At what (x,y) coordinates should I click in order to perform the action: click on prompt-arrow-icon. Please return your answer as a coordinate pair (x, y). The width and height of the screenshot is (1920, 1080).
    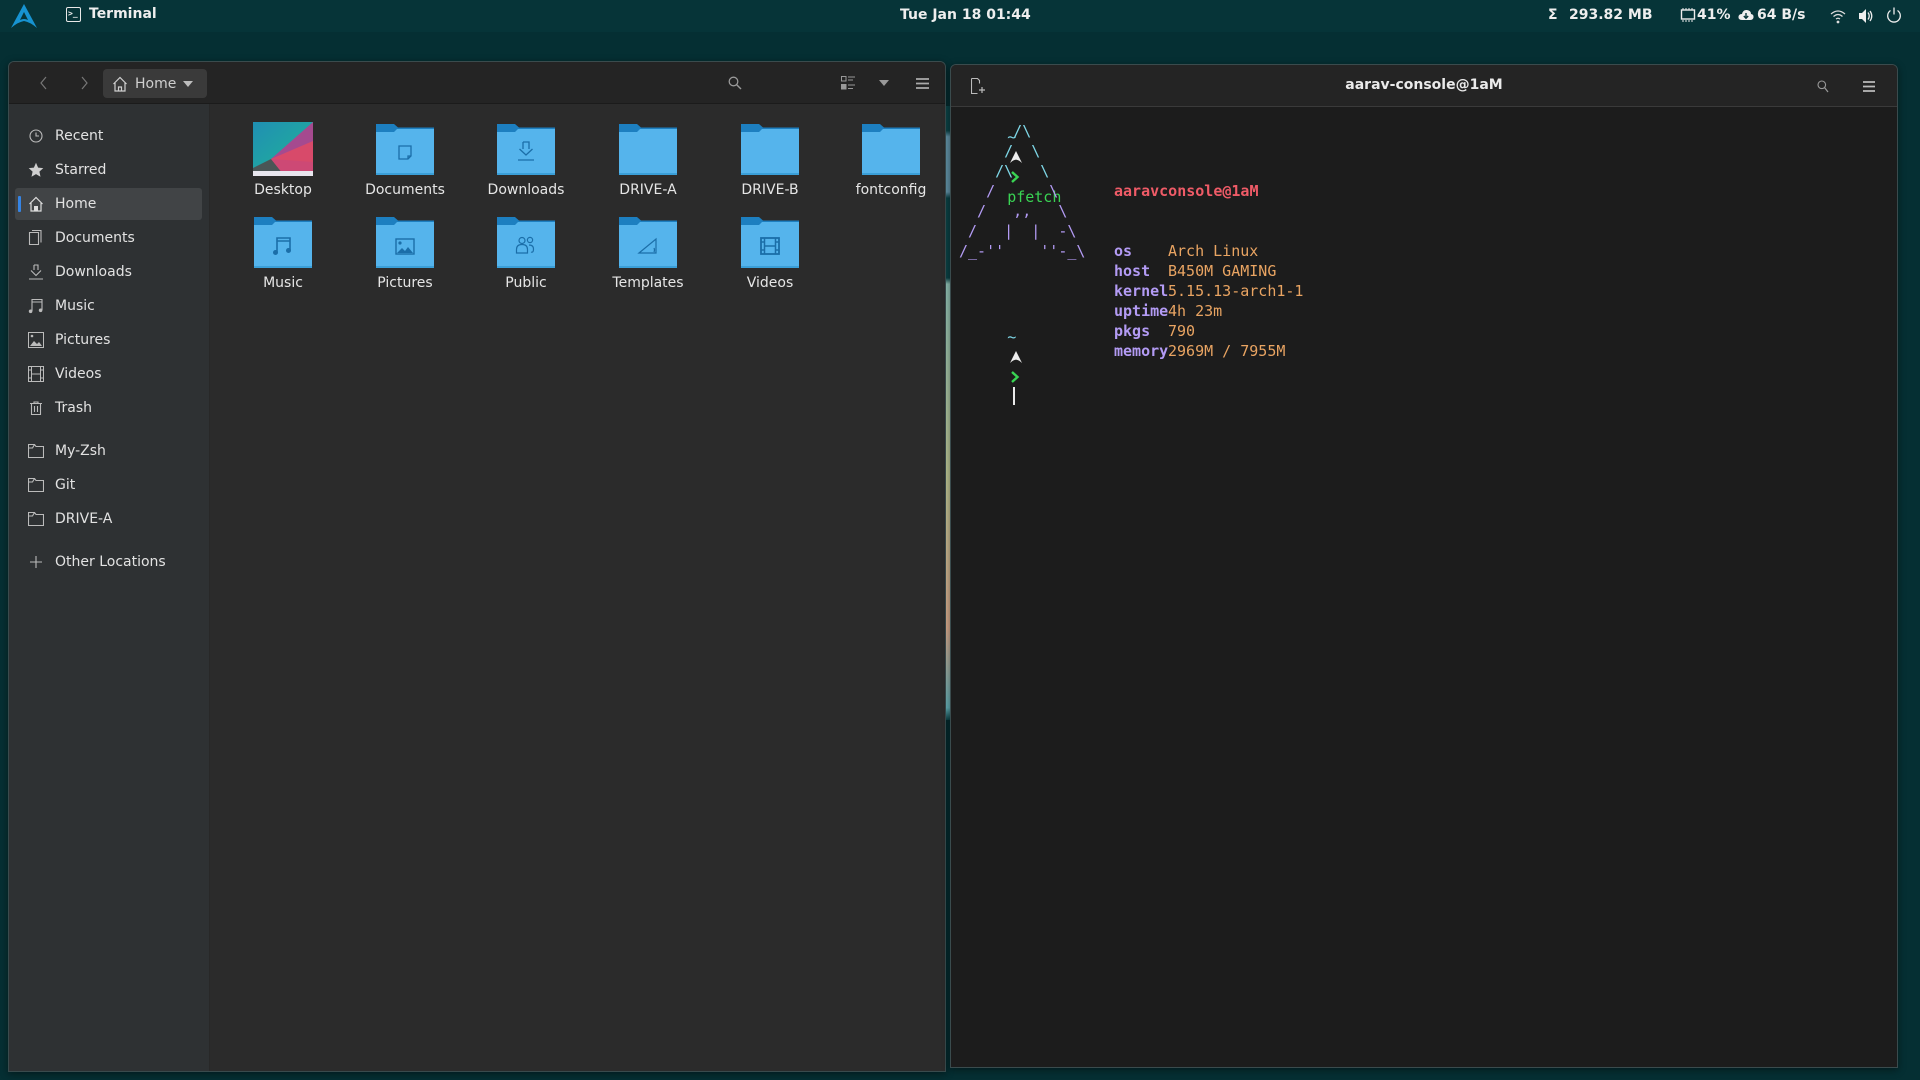
    Looking at the image, I should click on (1015, 377).